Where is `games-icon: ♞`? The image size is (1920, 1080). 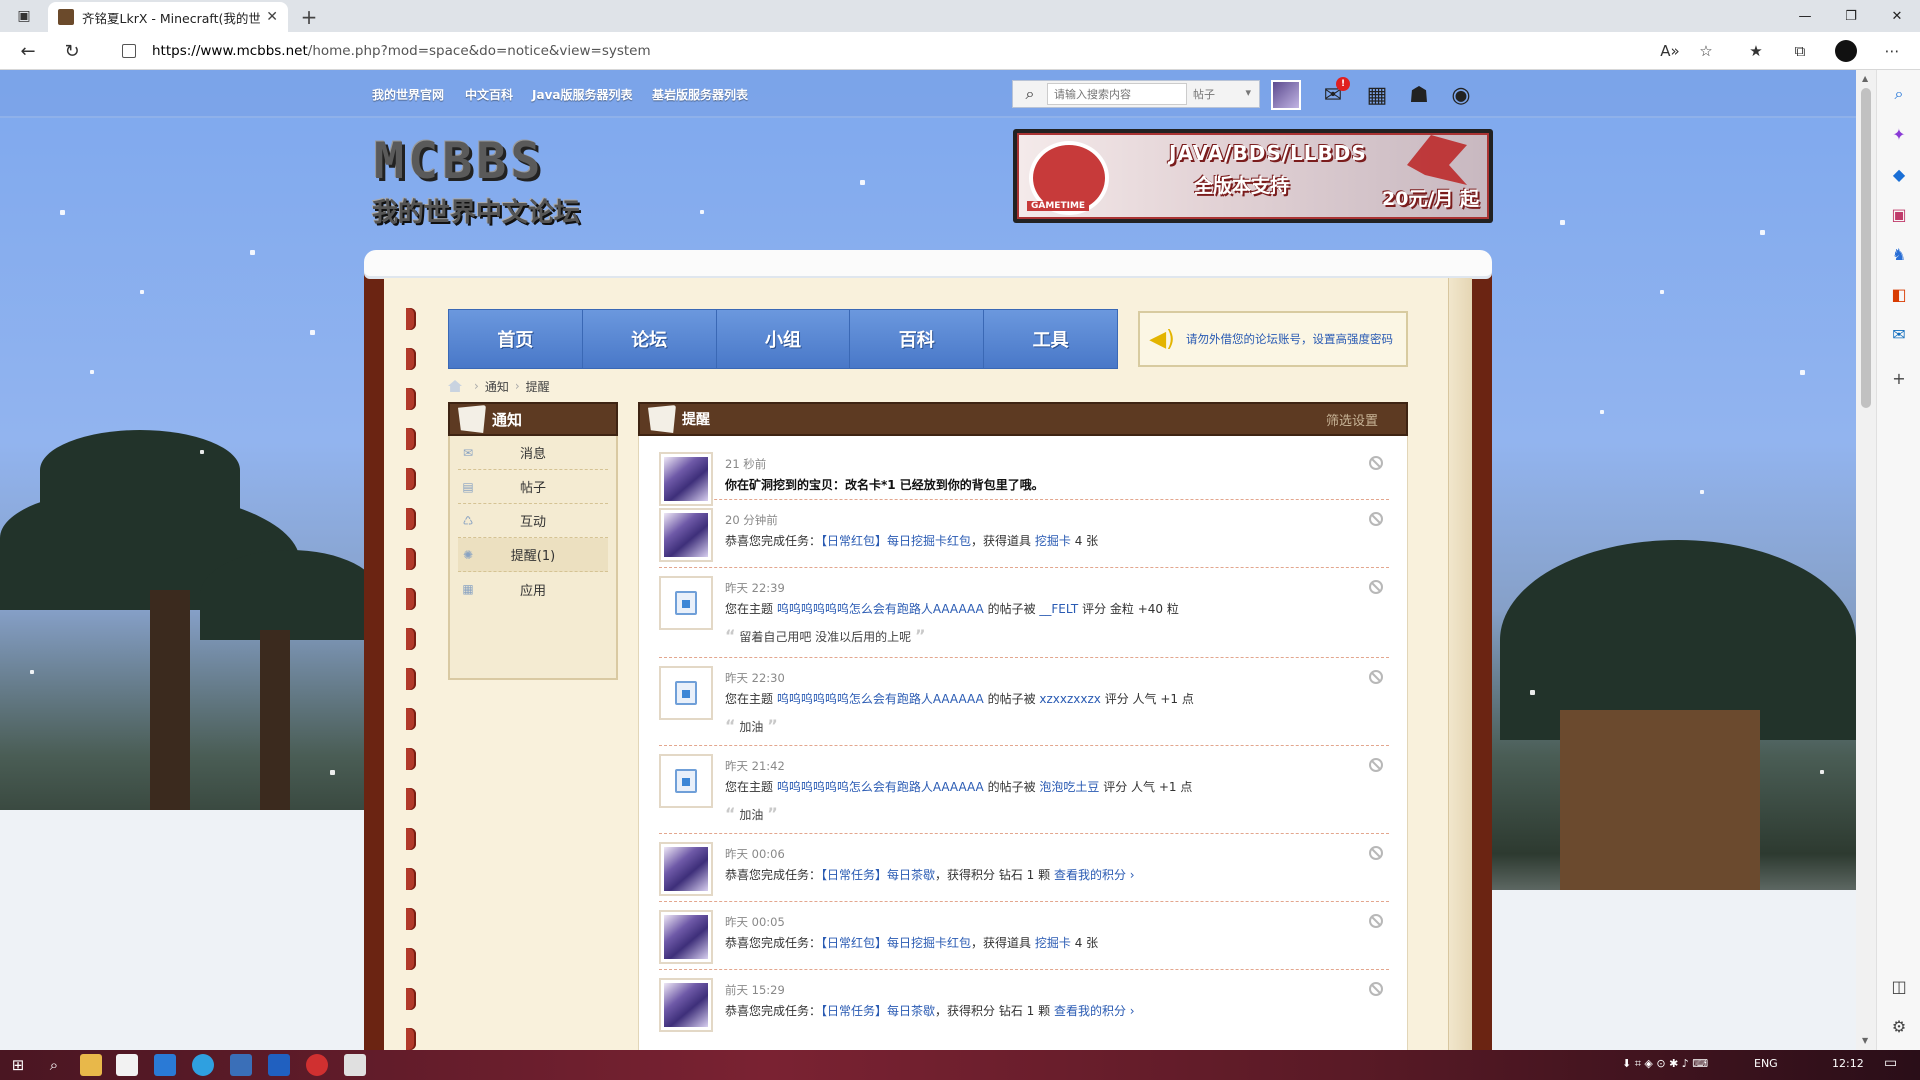
games-icon: ♞ is located at coordinates (1899, 254).